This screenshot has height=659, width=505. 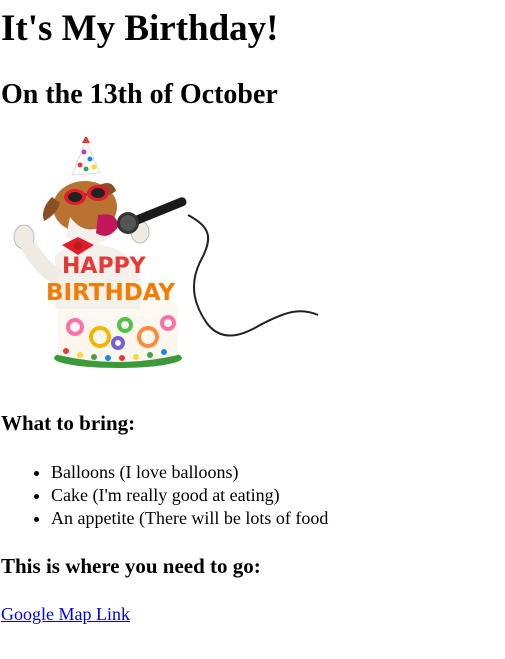 I want to click on directions-heading: This is where you need to go:, so click(x=131, y=566).